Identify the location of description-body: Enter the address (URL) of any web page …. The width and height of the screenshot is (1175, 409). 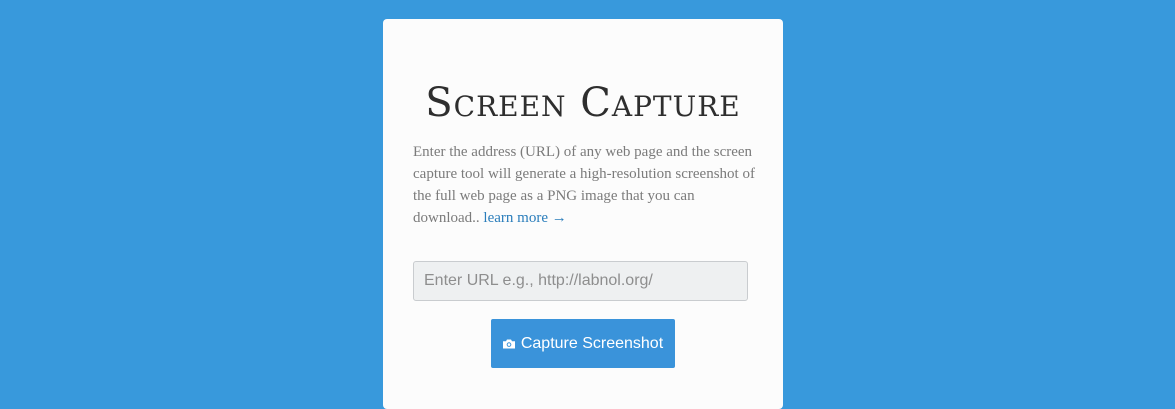
(584, 185).